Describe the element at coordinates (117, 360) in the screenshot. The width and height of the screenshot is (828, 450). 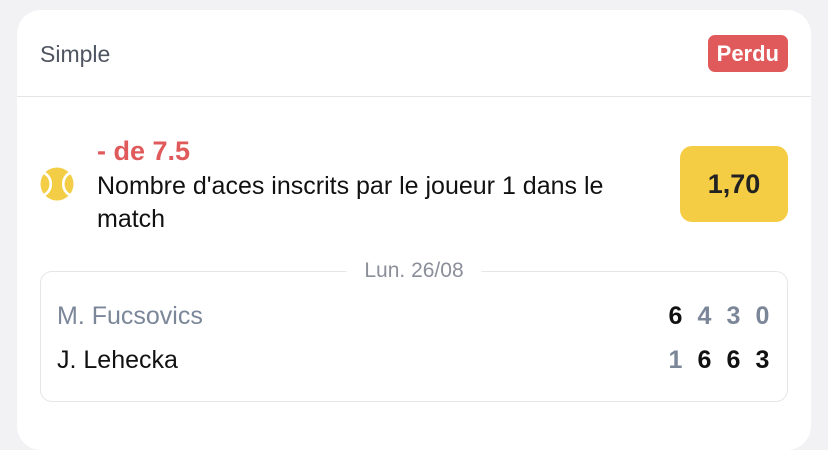
I see `player-name: J. Lehecka` at that location.